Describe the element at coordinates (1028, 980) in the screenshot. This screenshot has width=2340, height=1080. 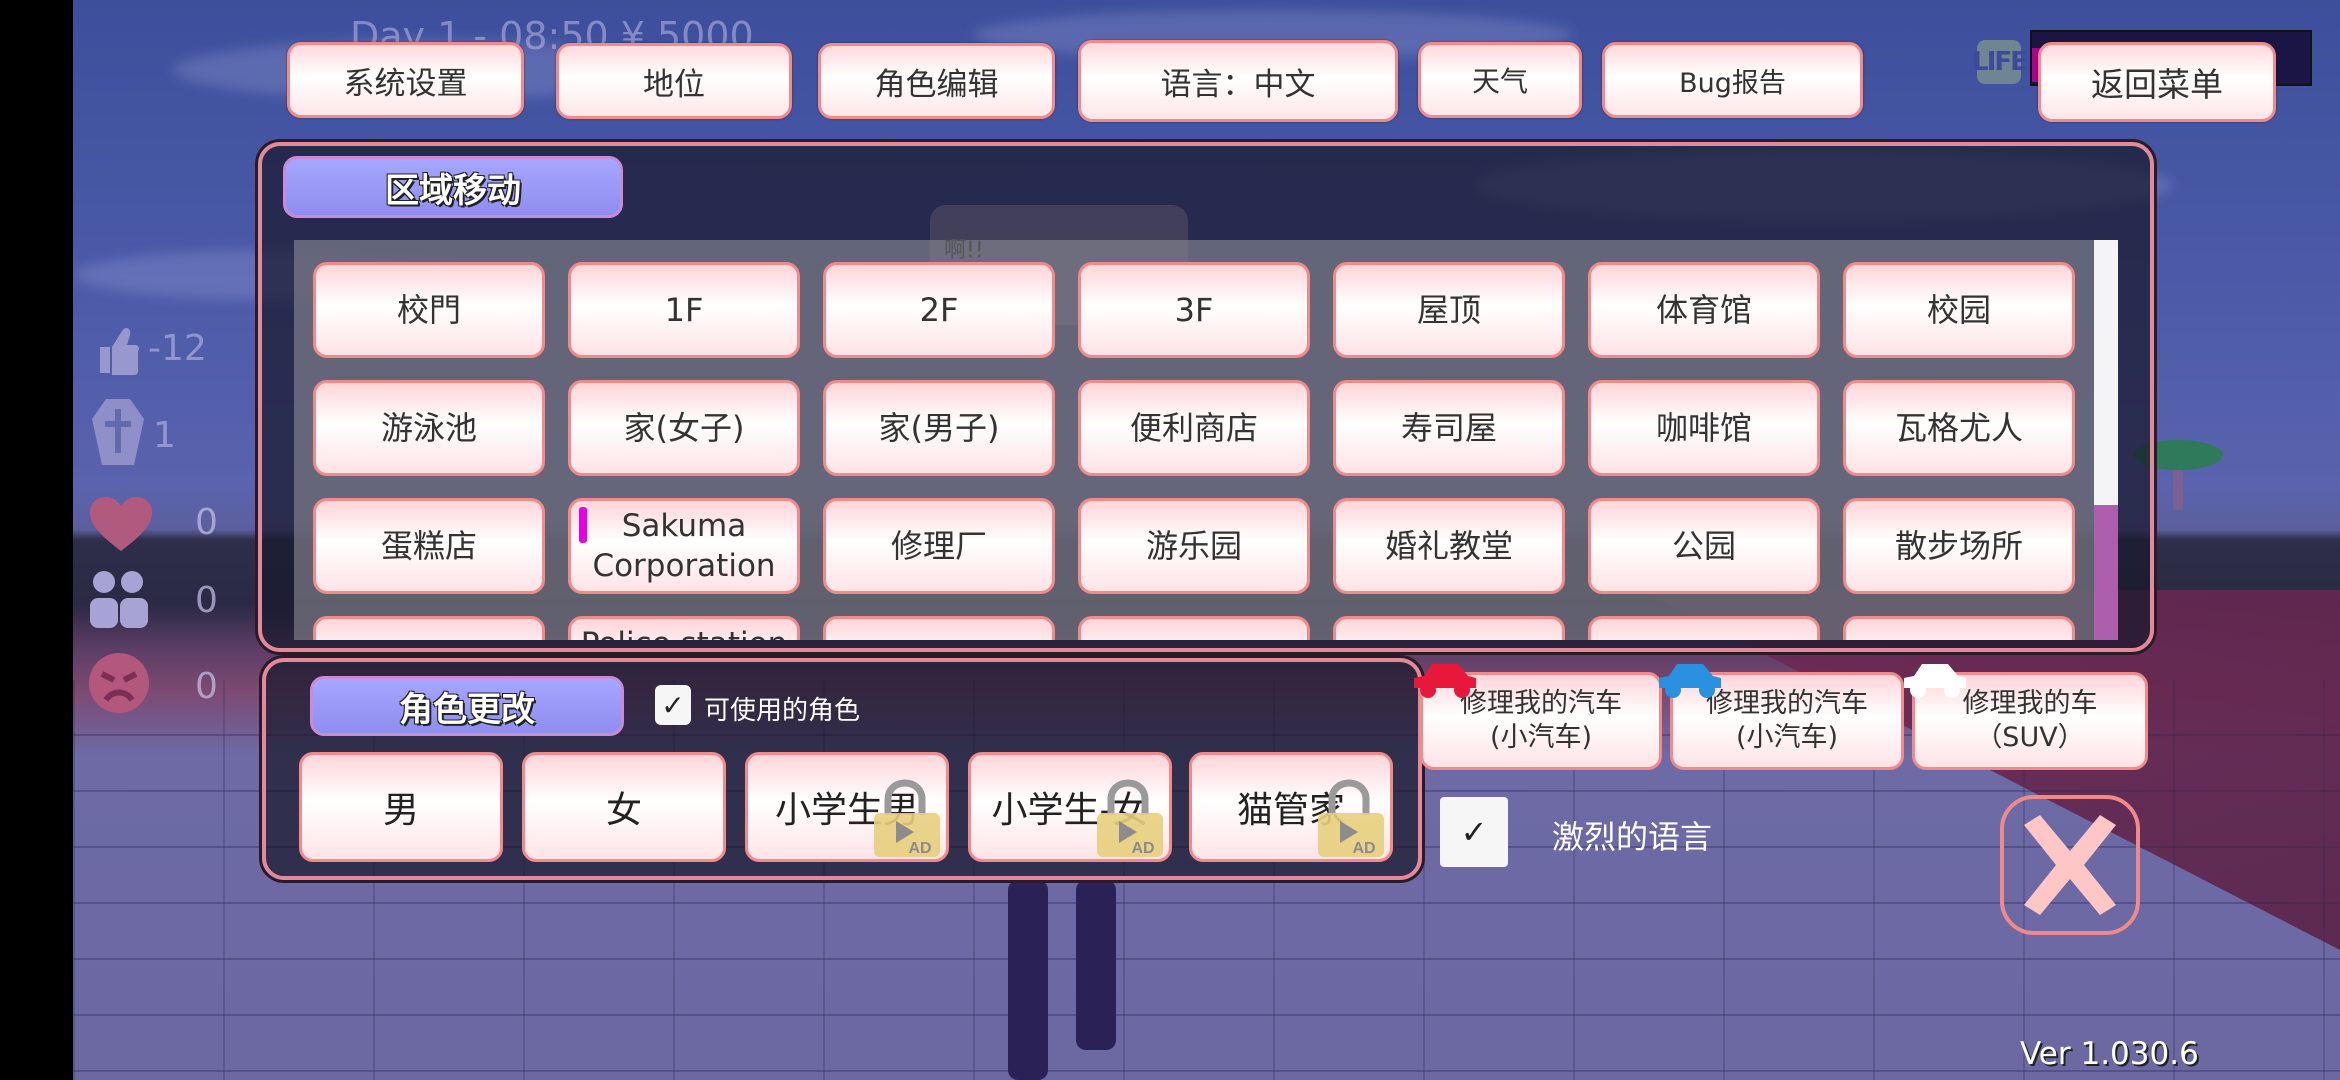
I see `character-left-leg` at that location.